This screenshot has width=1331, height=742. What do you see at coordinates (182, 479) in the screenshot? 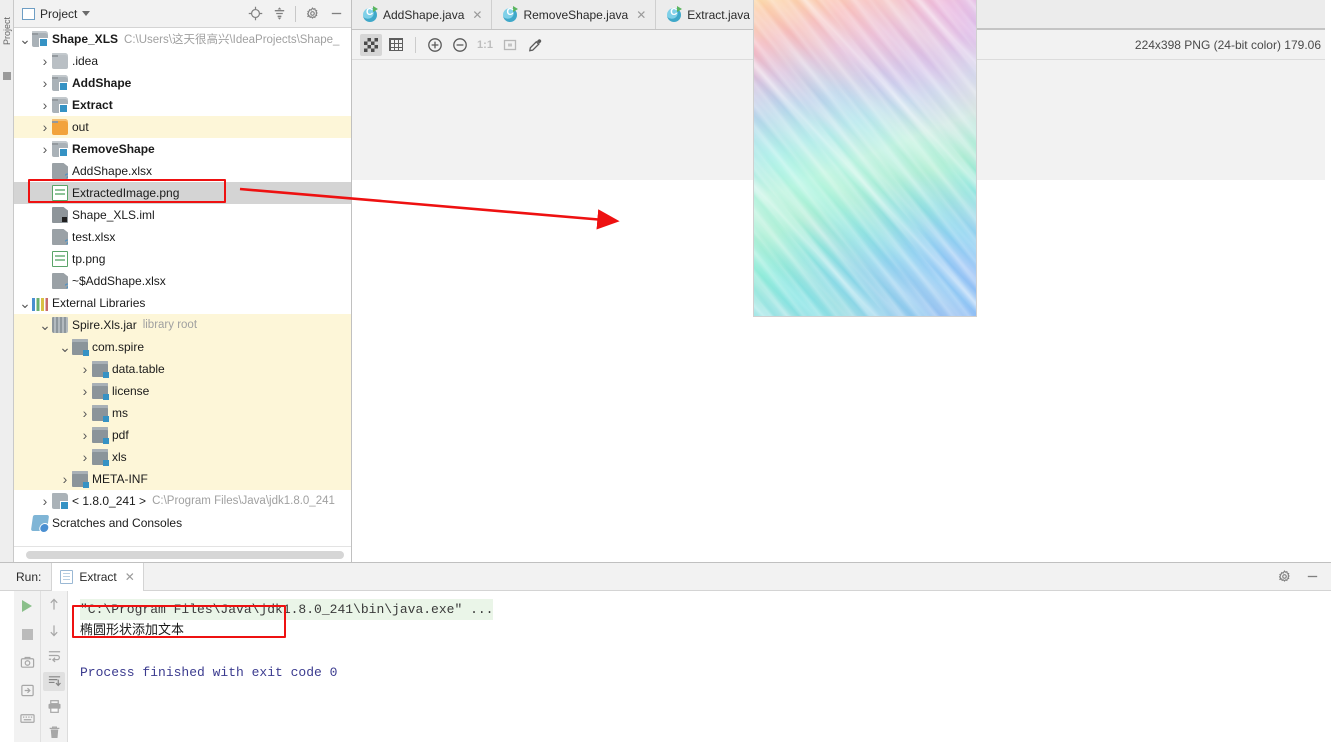
I see `tree-node: › META-INF` at bounding box center [182, 479].